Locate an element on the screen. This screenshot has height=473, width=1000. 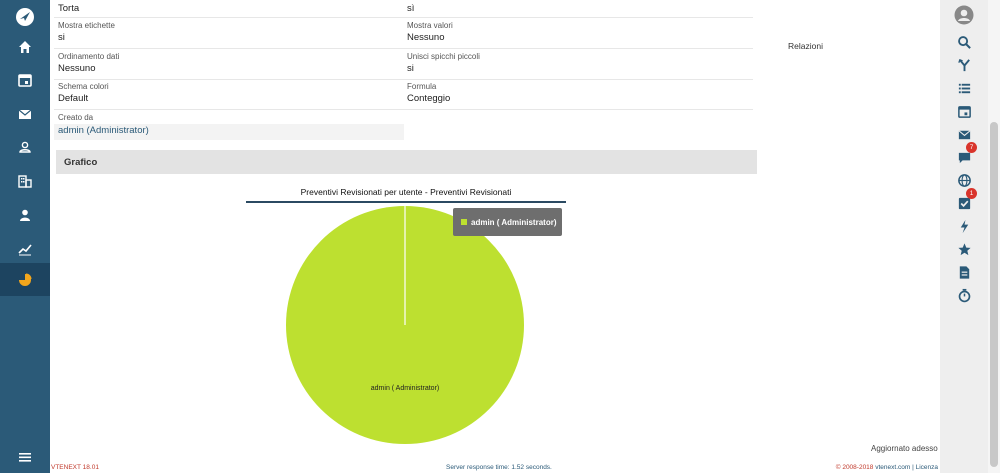
field-mostra-valori: Mostra valori Nessuno is located at coordinates (578, 34).